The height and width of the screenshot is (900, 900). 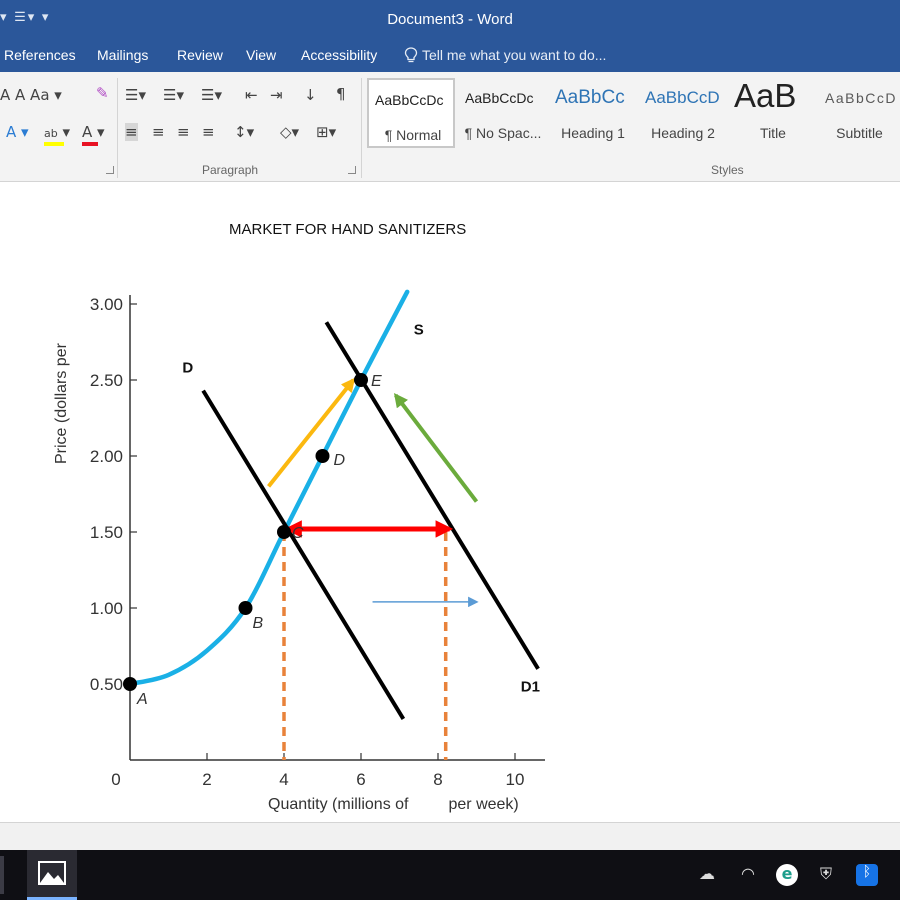 What do you see at coordinates (376, 381) in the screenshot?
I see `point-label: E` at bounding box center [376, 381].